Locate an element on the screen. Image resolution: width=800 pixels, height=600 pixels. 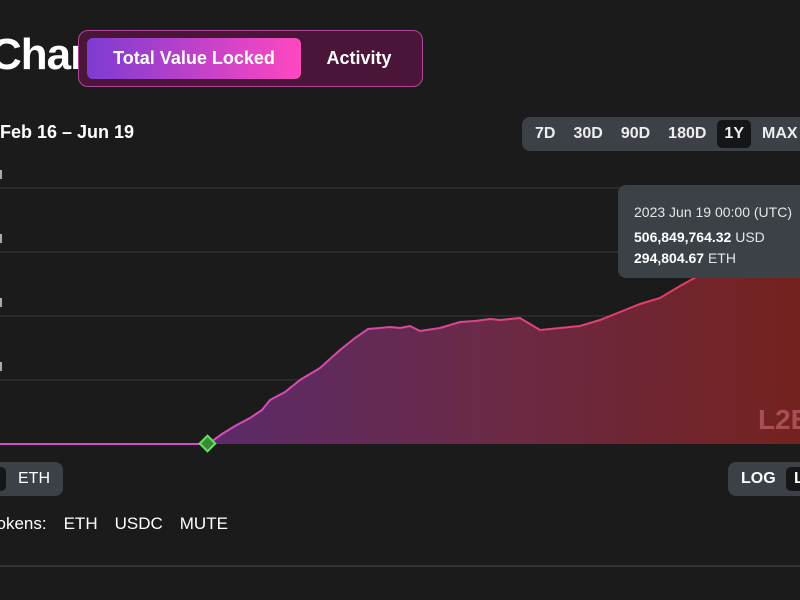
tooltip-usd-unit: USD is located at coordinates (750, 237).